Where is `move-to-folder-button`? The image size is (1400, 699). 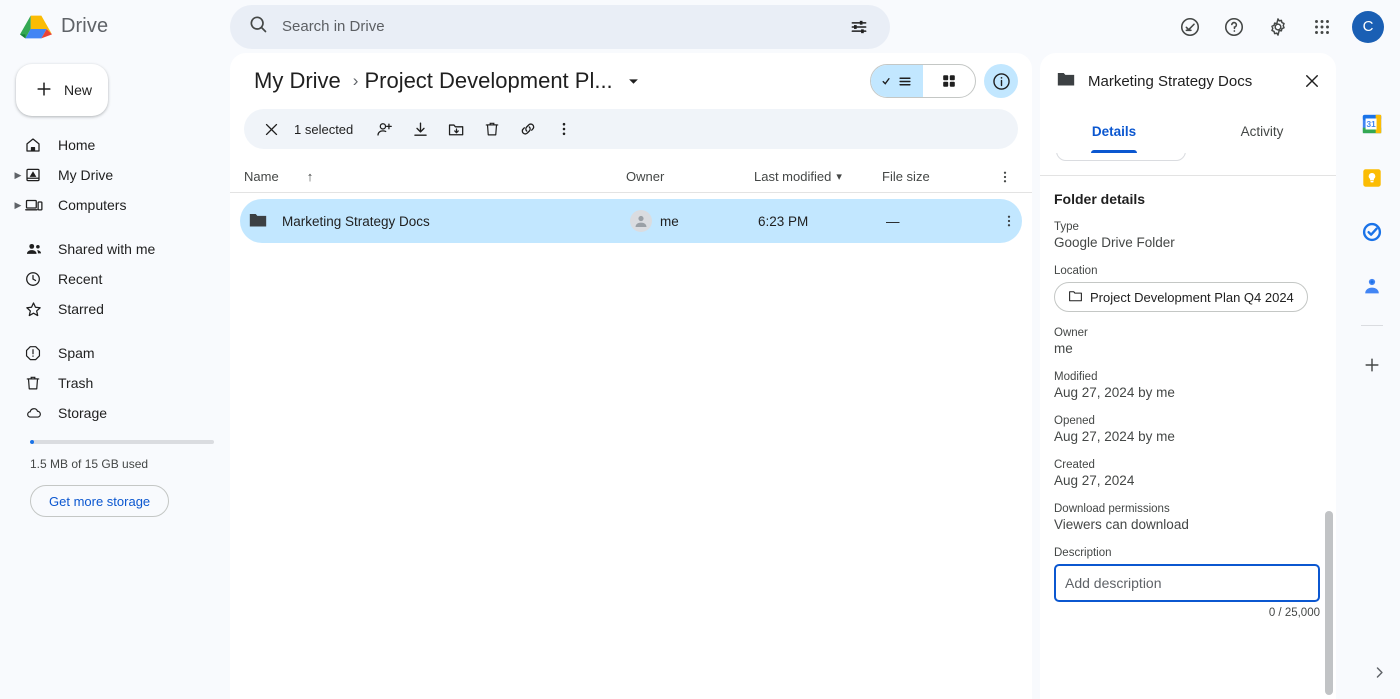 move-to-folder-button is located at coordinates (456, 129).